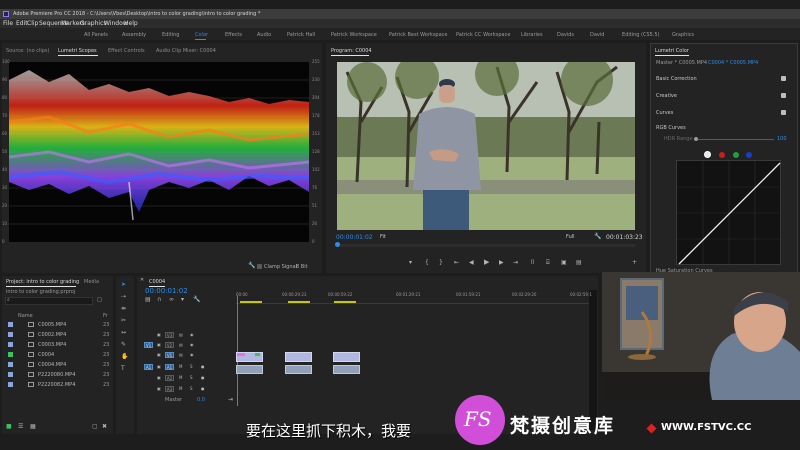  I want to click on menu-item-help: Help, so click(131, 23).